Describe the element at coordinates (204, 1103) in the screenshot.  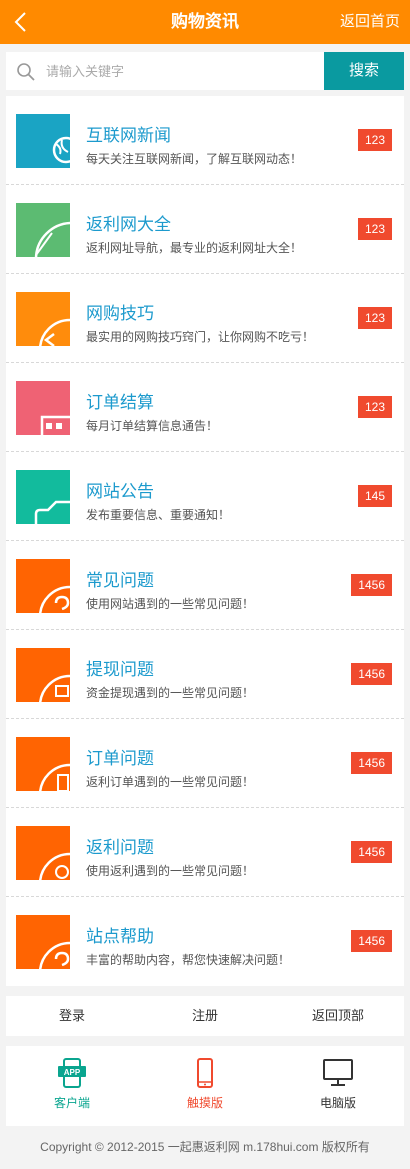
I see `touch-label: 触摸版` at that location.